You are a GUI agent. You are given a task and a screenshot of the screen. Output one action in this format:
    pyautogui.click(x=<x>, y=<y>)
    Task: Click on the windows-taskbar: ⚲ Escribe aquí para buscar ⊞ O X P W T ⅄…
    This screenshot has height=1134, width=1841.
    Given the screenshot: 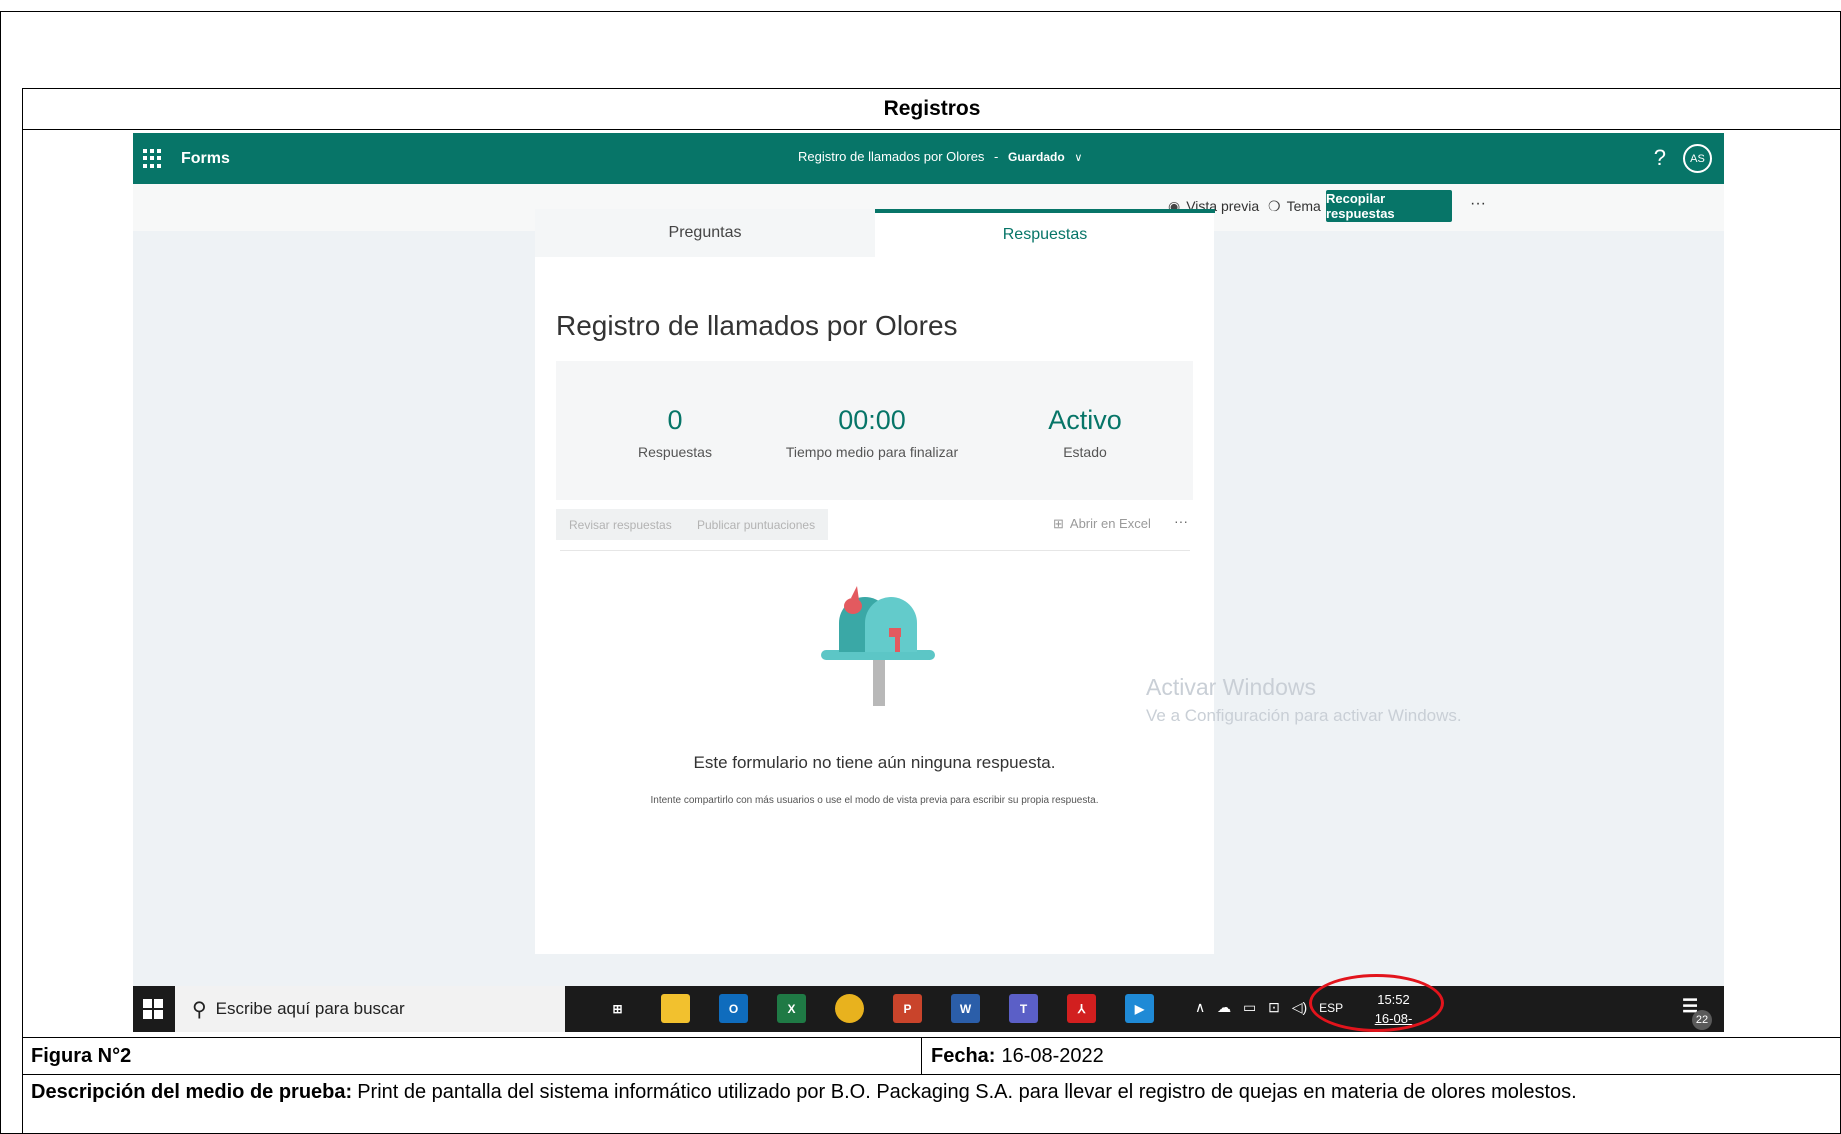 What is the action you would take?
    pyautogui.click(x=928, y=1003)
    